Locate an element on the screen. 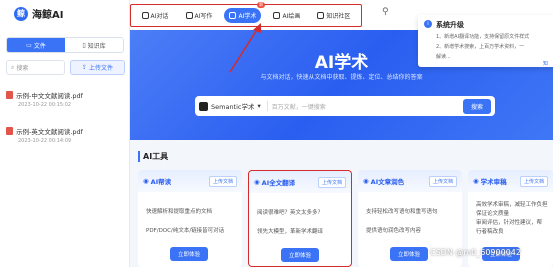  folder-icon: ▭ is located at coordinates (29, 45).